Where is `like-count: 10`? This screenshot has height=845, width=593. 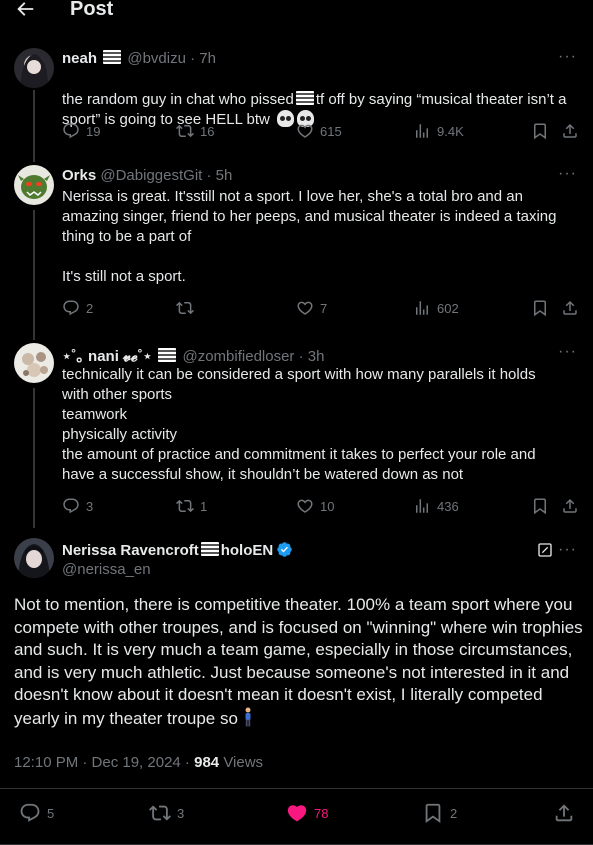 like-count: 10 is located at coordinates (327, 506).